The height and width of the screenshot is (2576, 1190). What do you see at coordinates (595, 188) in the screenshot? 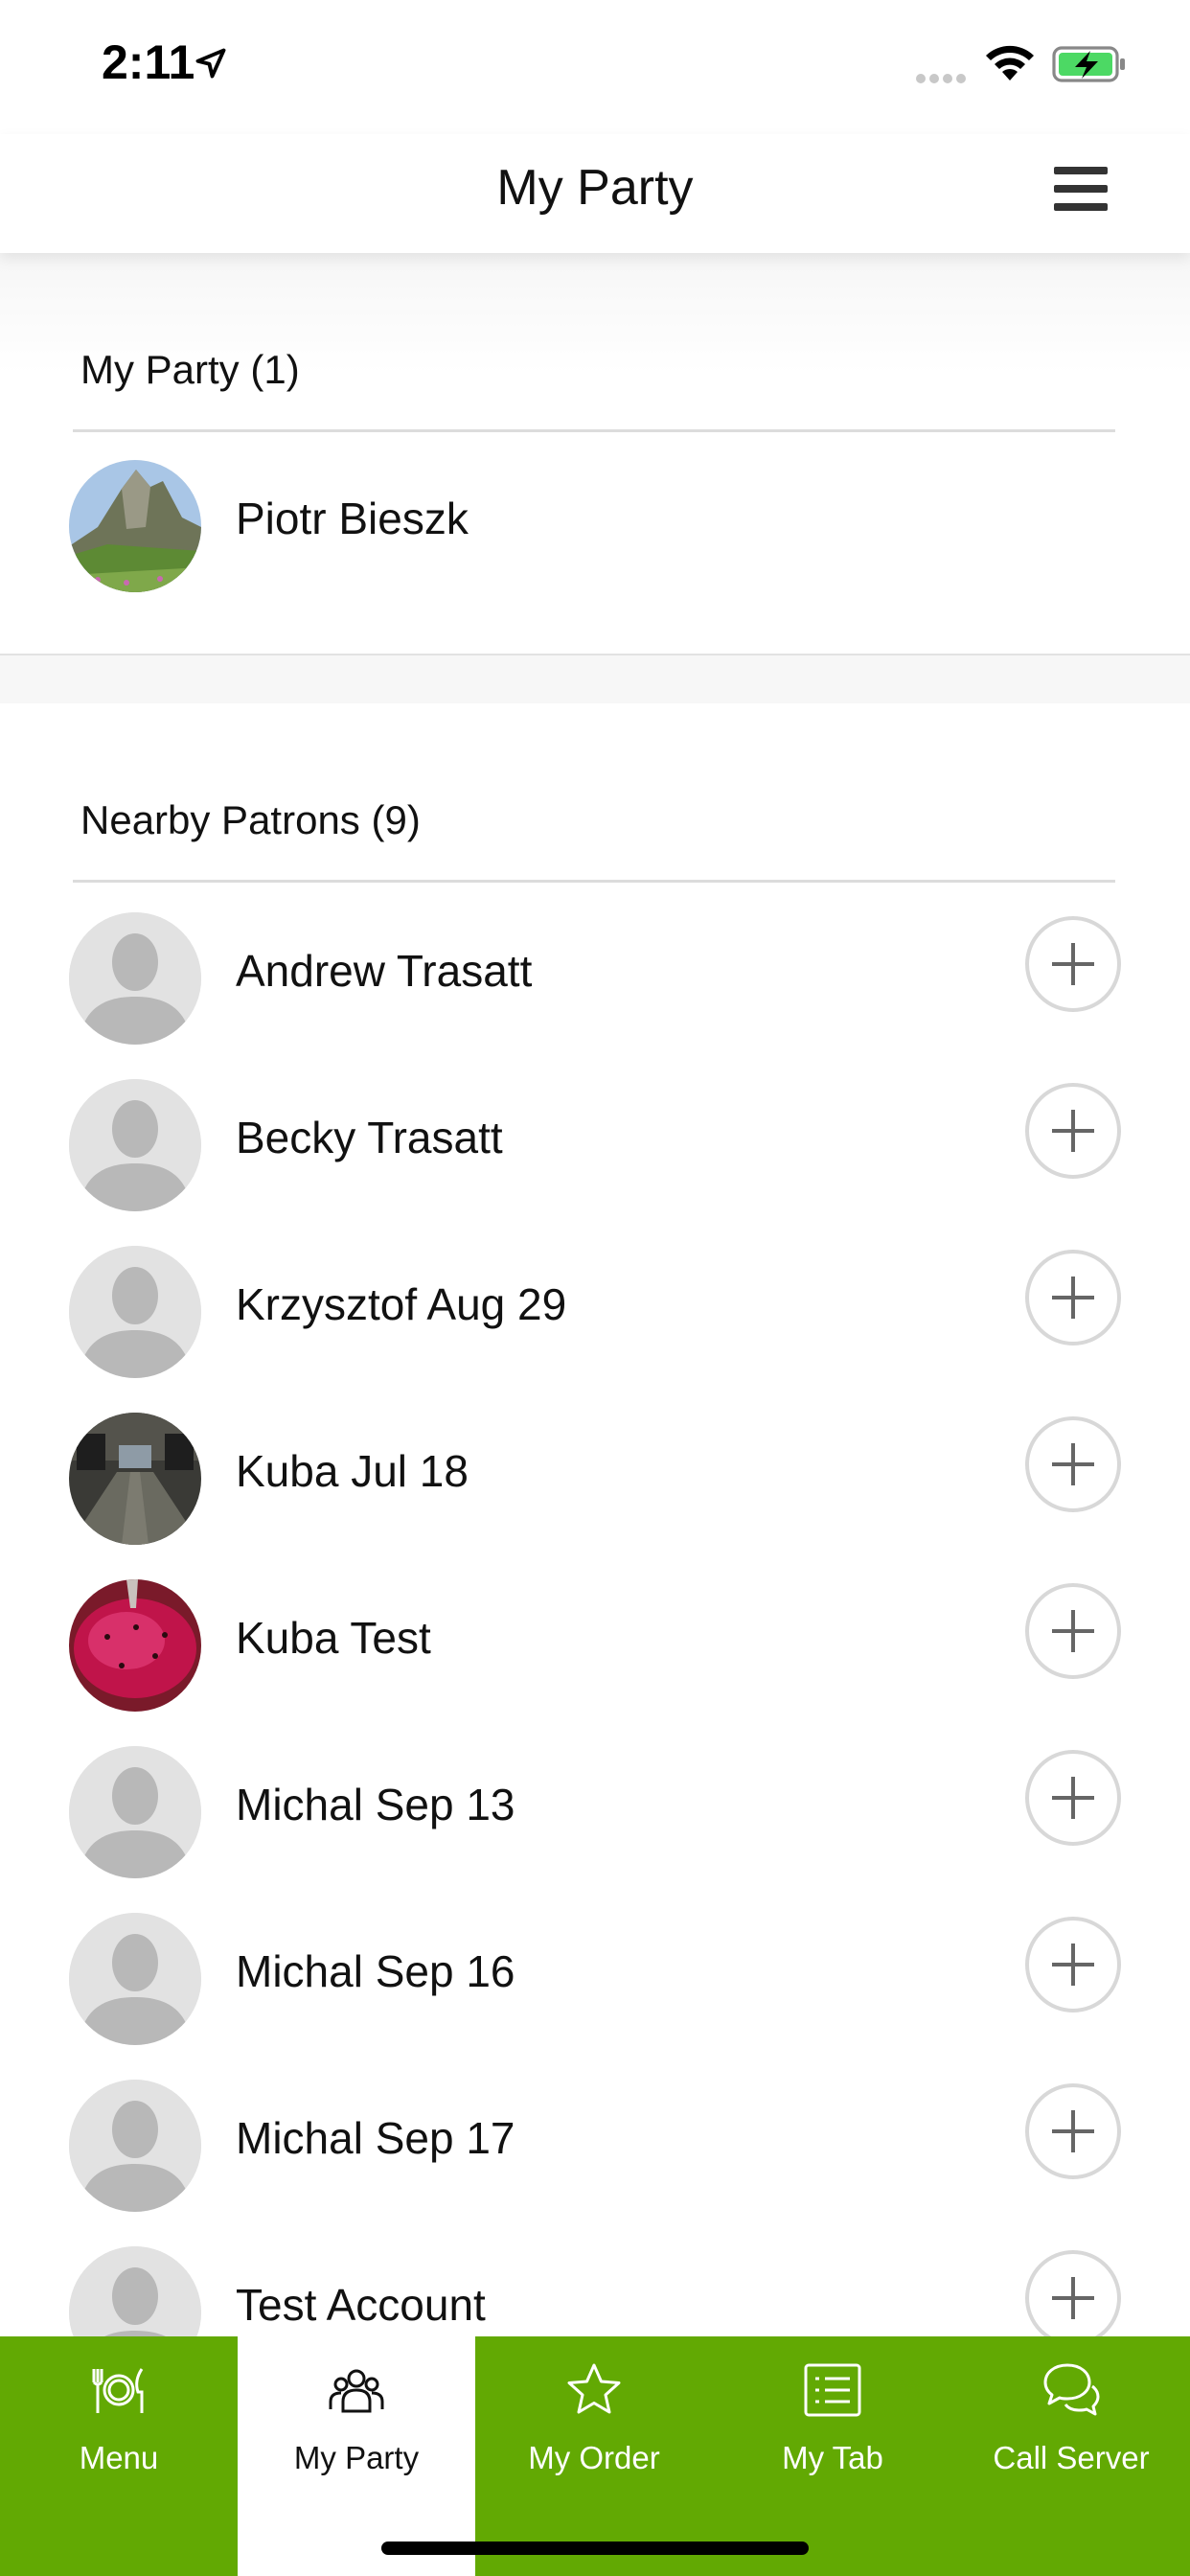
I see `page-title: My Party` at bounding box center [595, 188].